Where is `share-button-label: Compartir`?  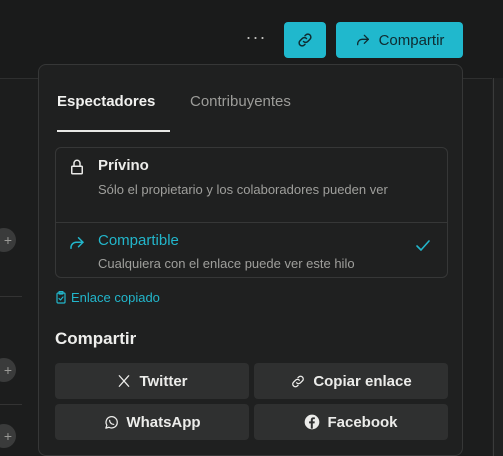 share-button-label: Compartir is located at coordinates (411, 40).